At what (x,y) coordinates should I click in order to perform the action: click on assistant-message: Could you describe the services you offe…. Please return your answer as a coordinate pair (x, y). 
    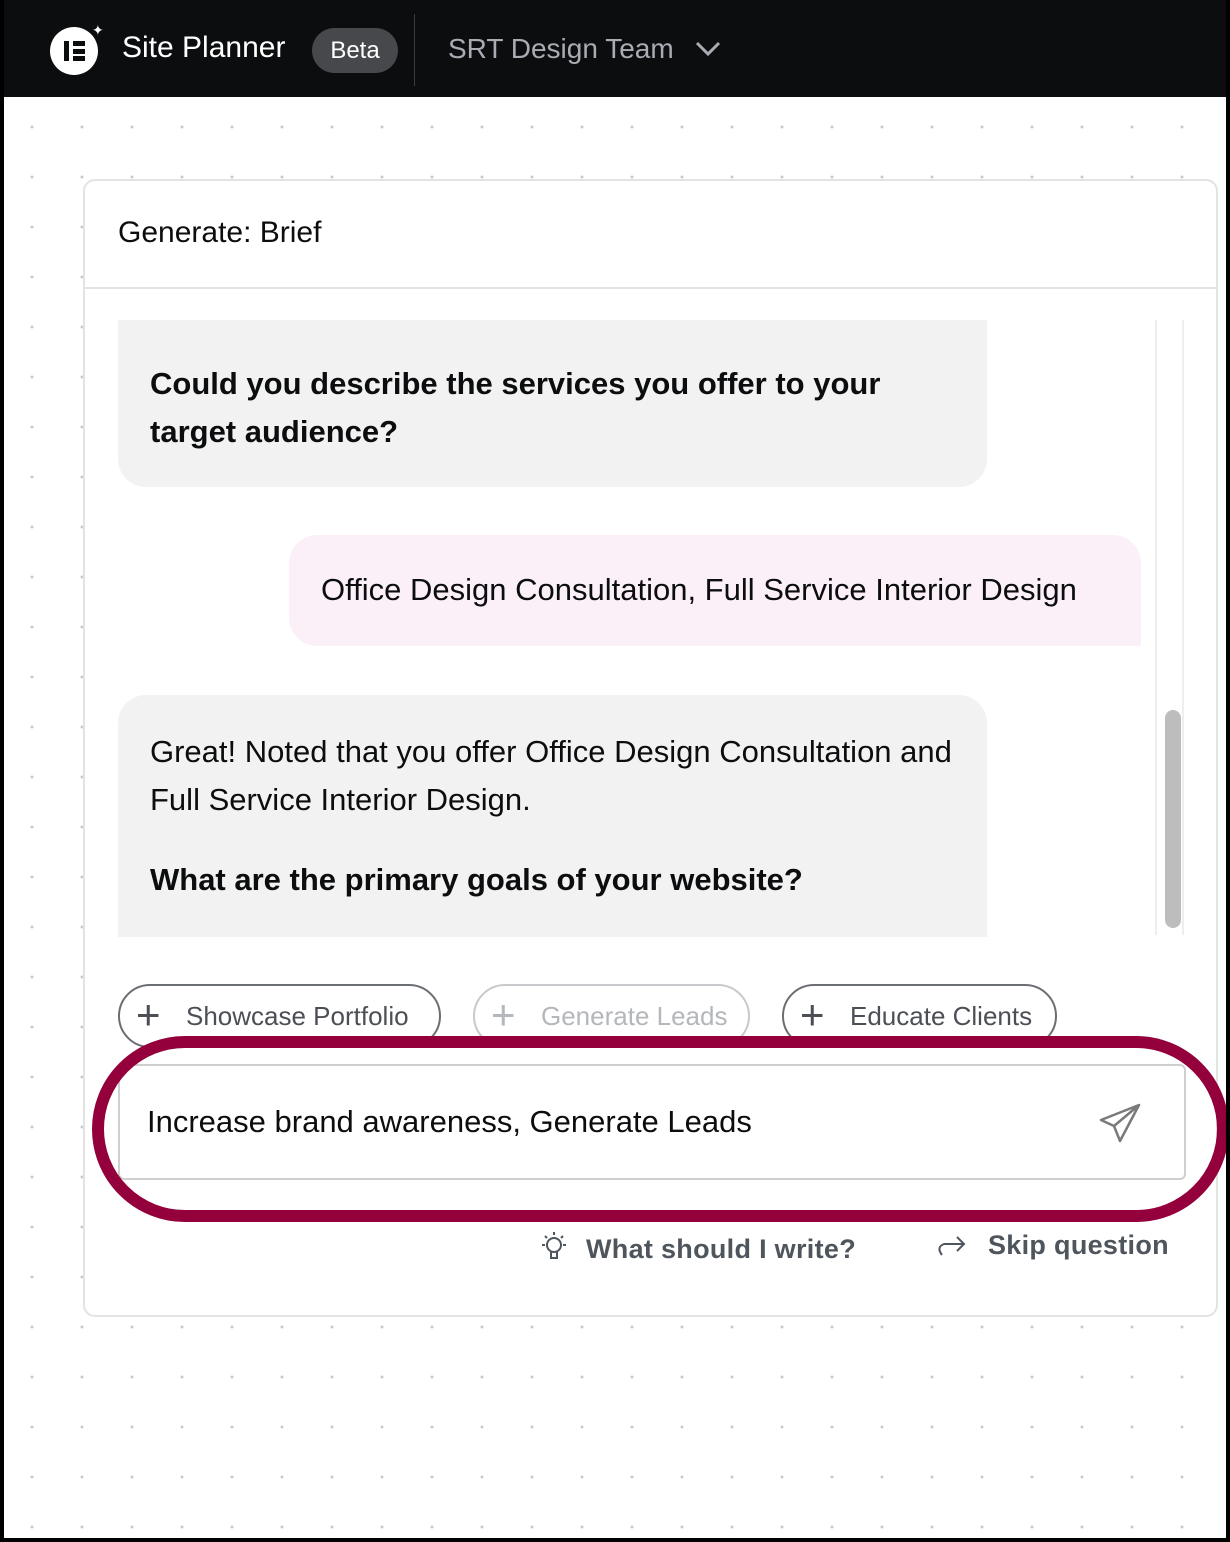
    Looking at the image, I should click on (552, 403).